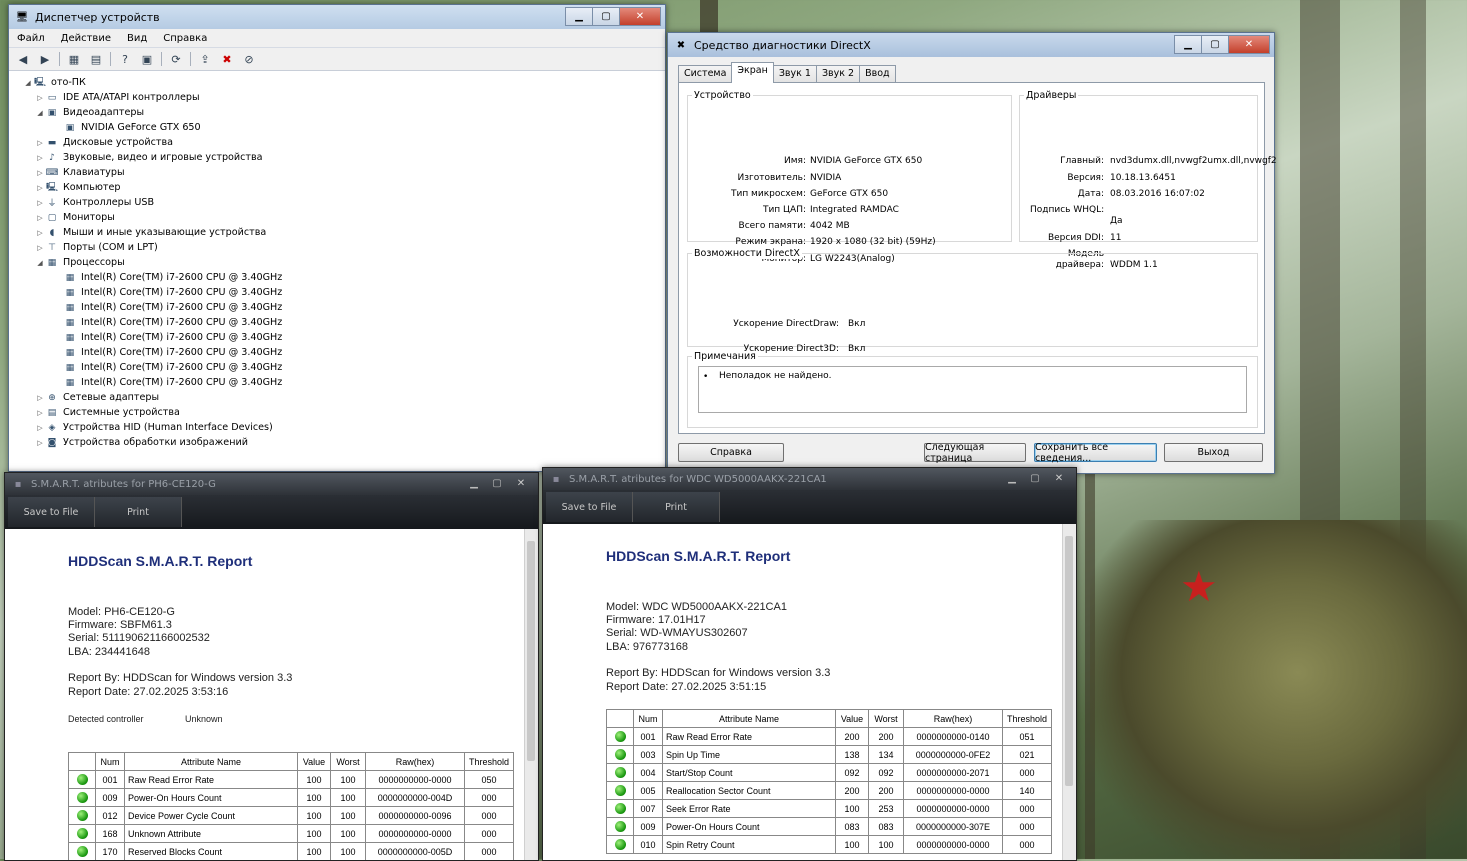 Image resolution: width=1467 pixels, height=861 pixels. What do you see at coordinates (344, 397) in the screenshot?
I see `tree-item: ▷ ⊕ Сетевые адаптеры` at bounding box center [344, 397].